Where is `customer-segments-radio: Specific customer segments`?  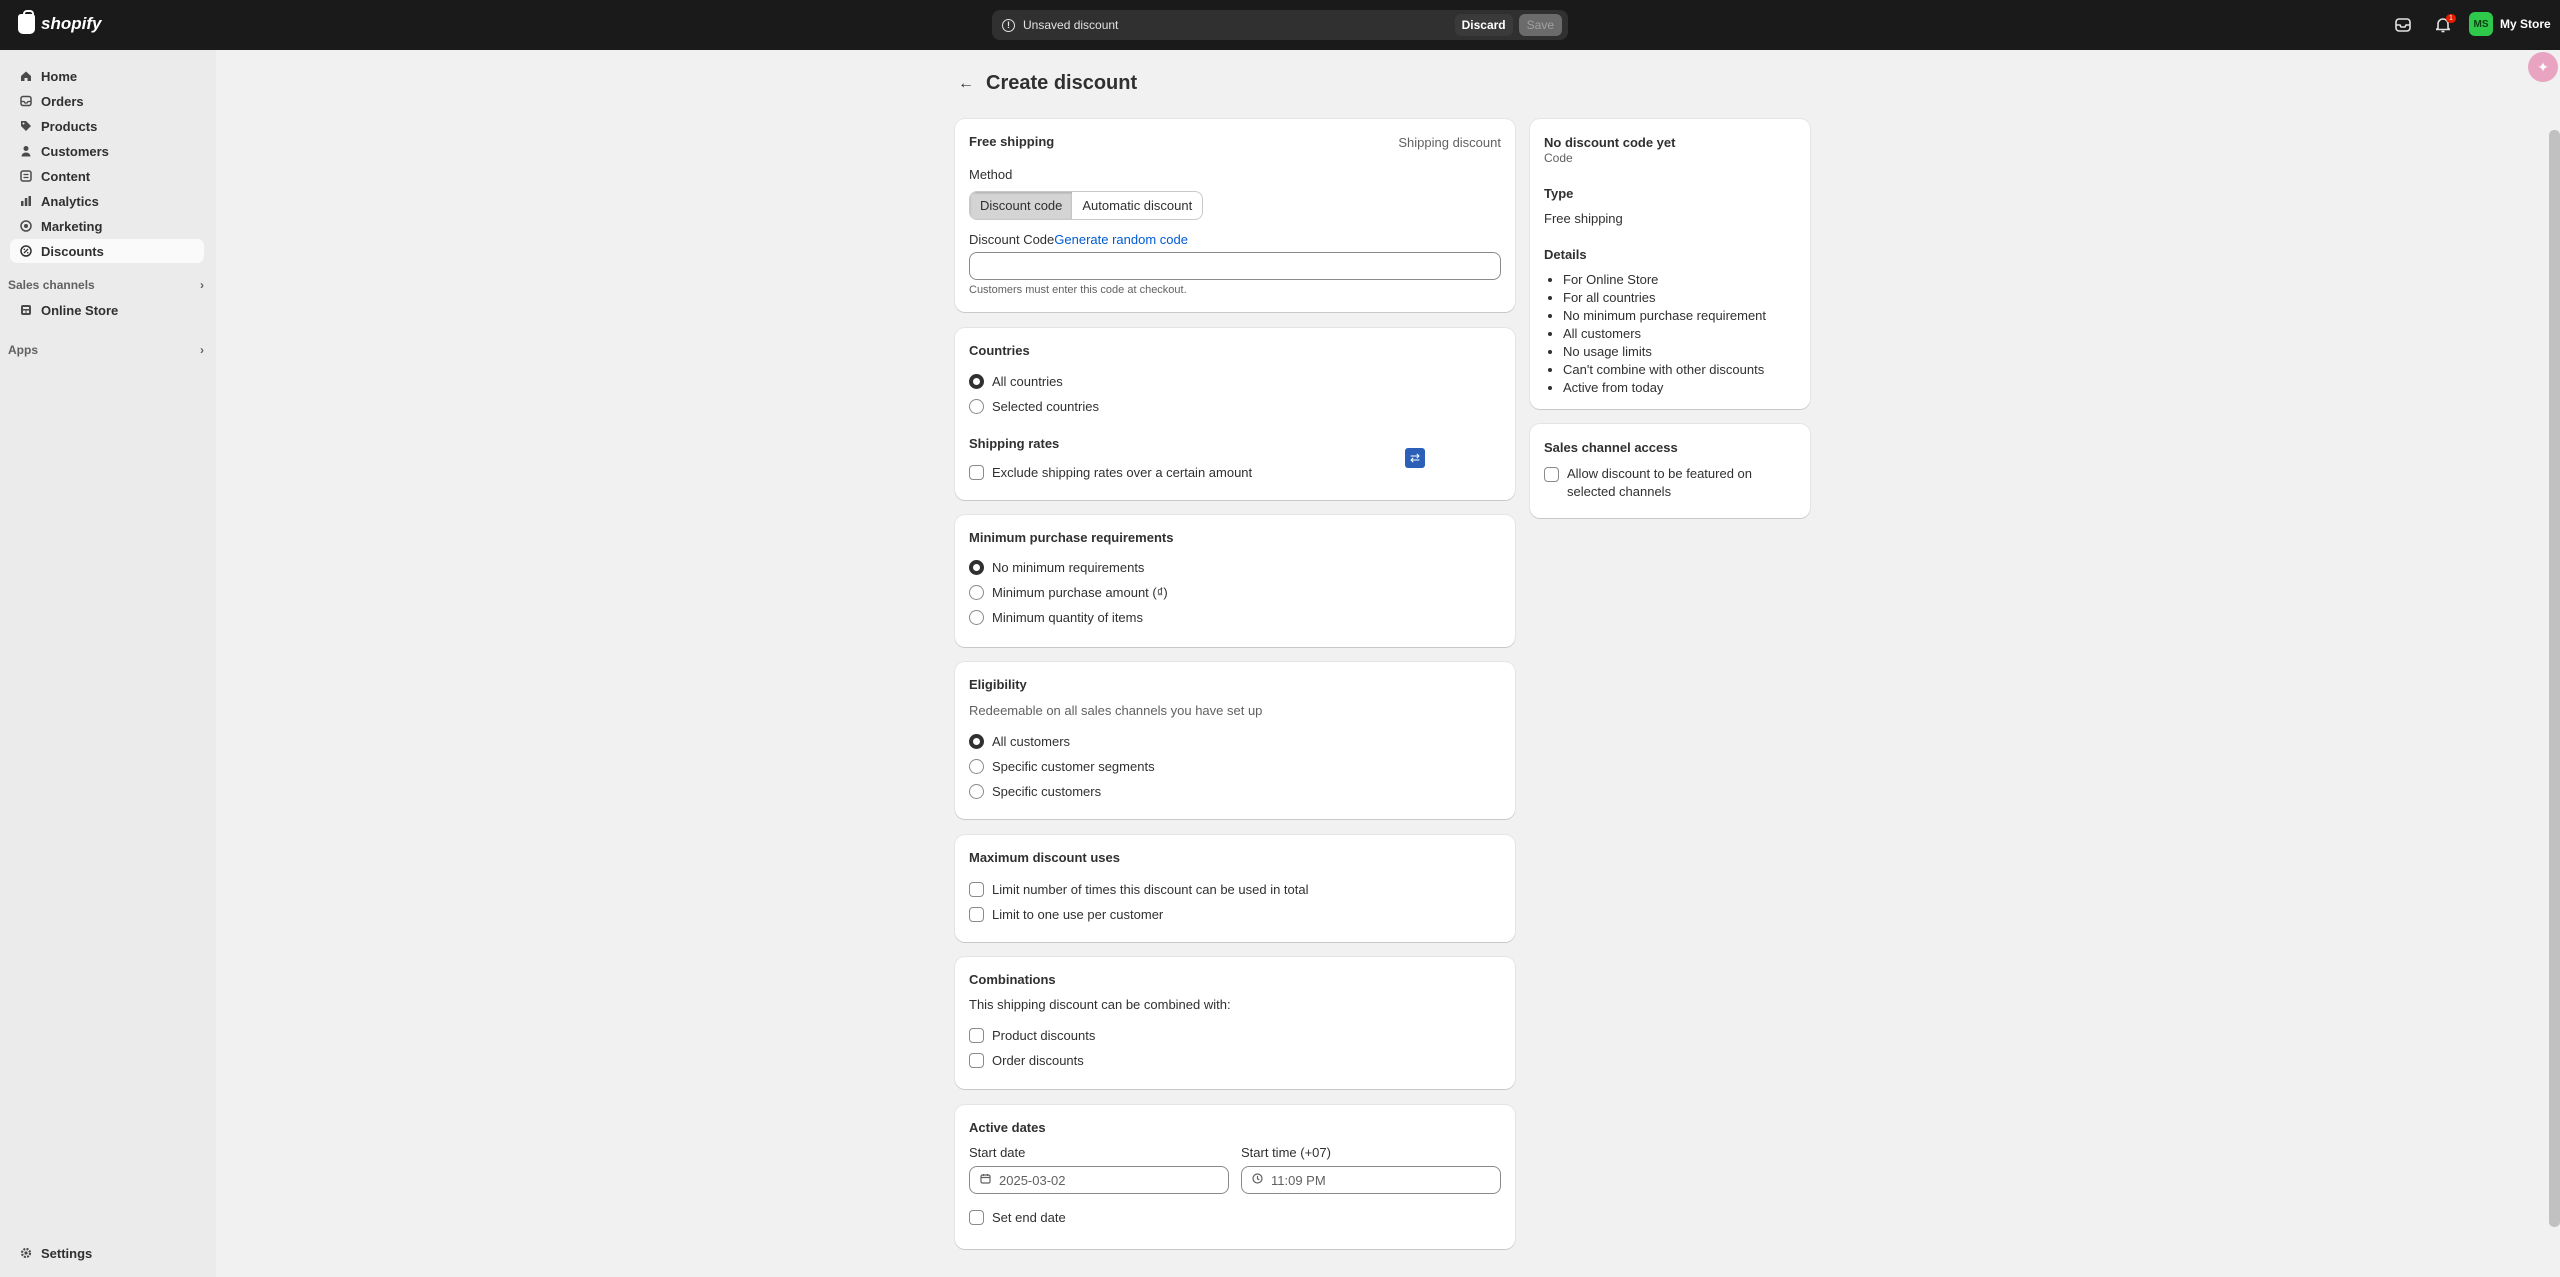
customer-segments-radio: Specific customer segments is located at coordinates (1062, 766).